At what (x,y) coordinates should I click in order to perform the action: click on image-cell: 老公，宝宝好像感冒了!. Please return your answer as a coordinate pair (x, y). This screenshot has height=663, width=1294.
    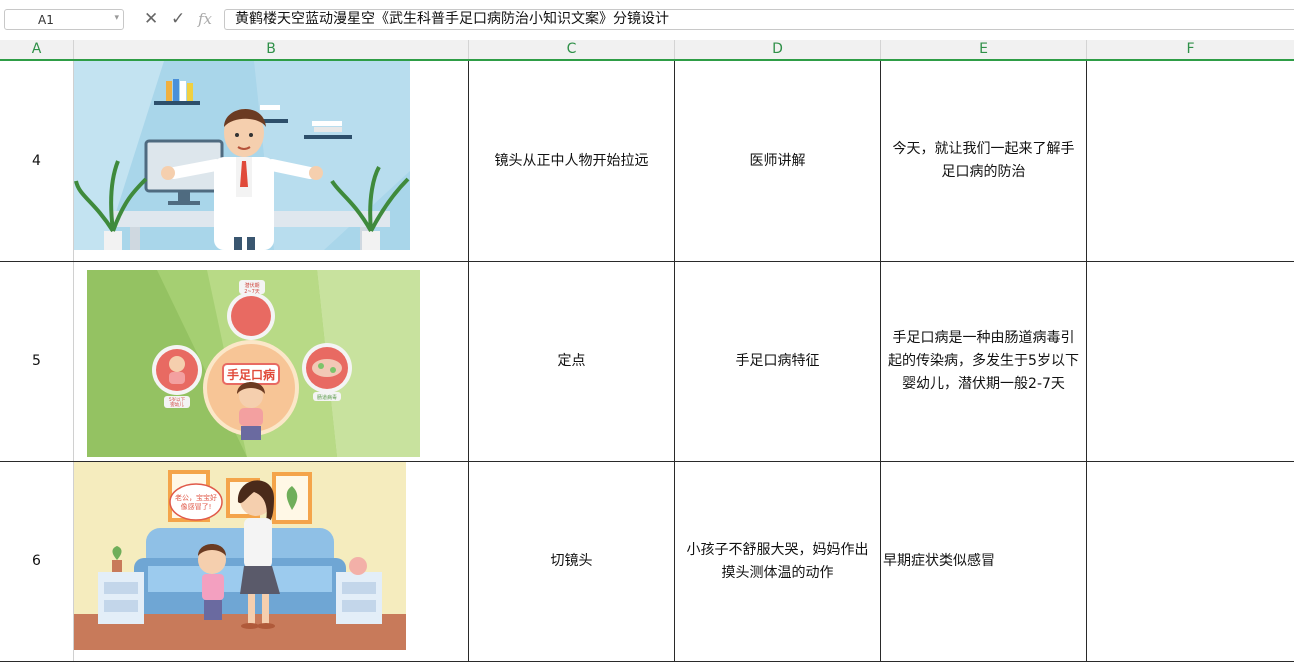
    Looking at the image, I should click on (271, 561).